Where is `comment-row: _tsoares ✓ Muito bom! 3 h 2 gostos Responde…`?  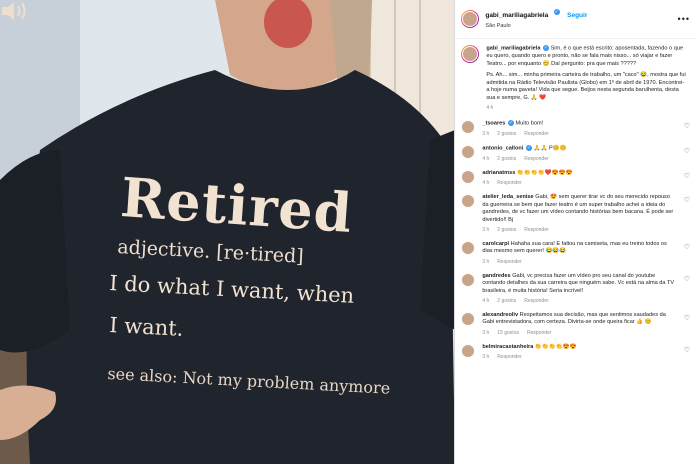 comment-row: _tsoares ✓ Muito bom! 3 h 2 gostos Responde… is located at coordinates (575, 128).